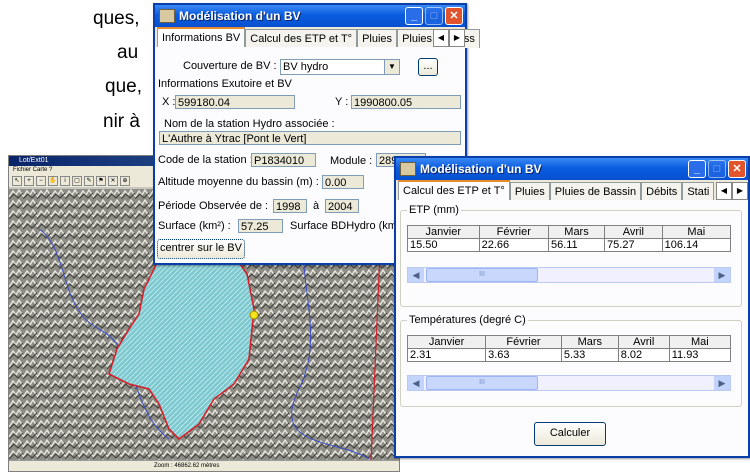  I want to click on tab-informations-bv: Informations BV, so click(201, 38).